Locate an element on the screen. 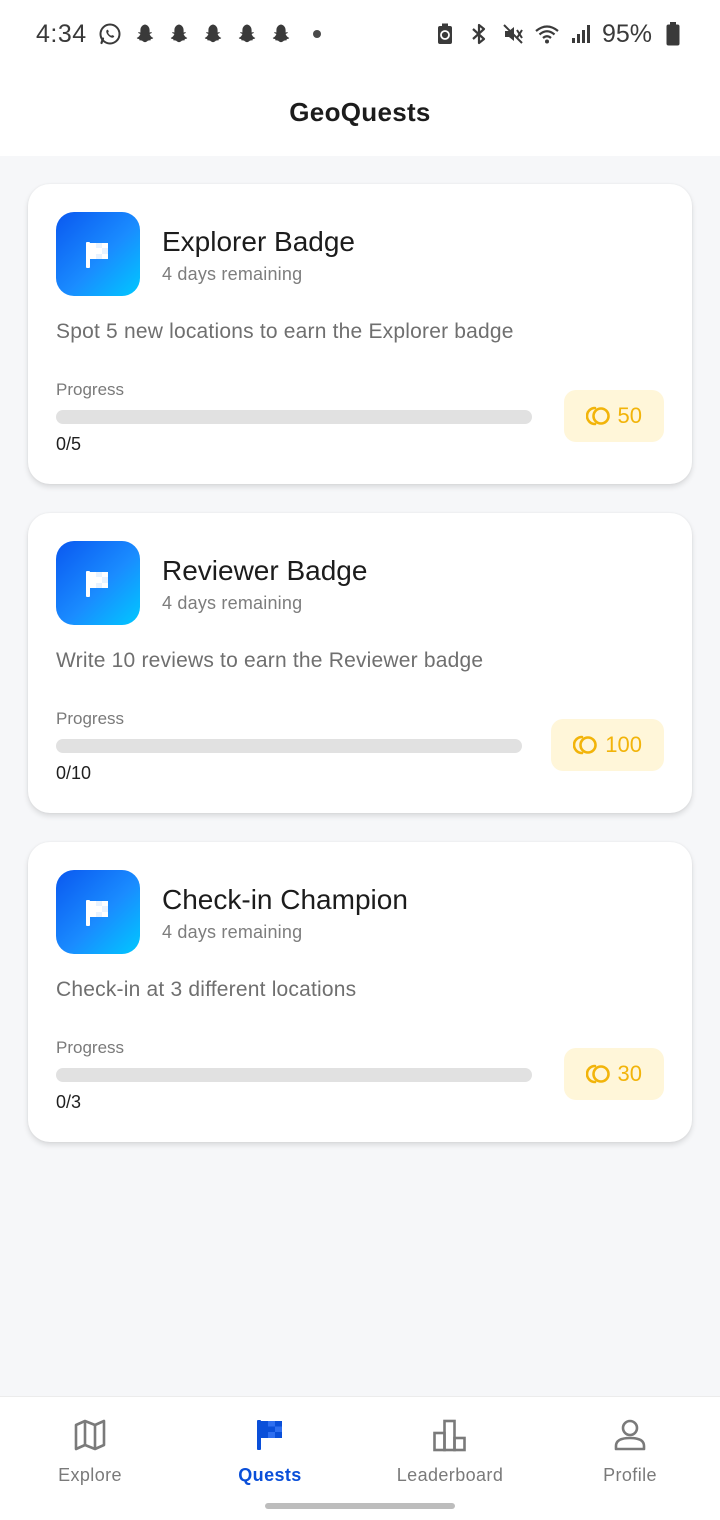 This screenshot has width=720, height=1520. nav-item-profile: Profile is located at coordinates (630, 1447).